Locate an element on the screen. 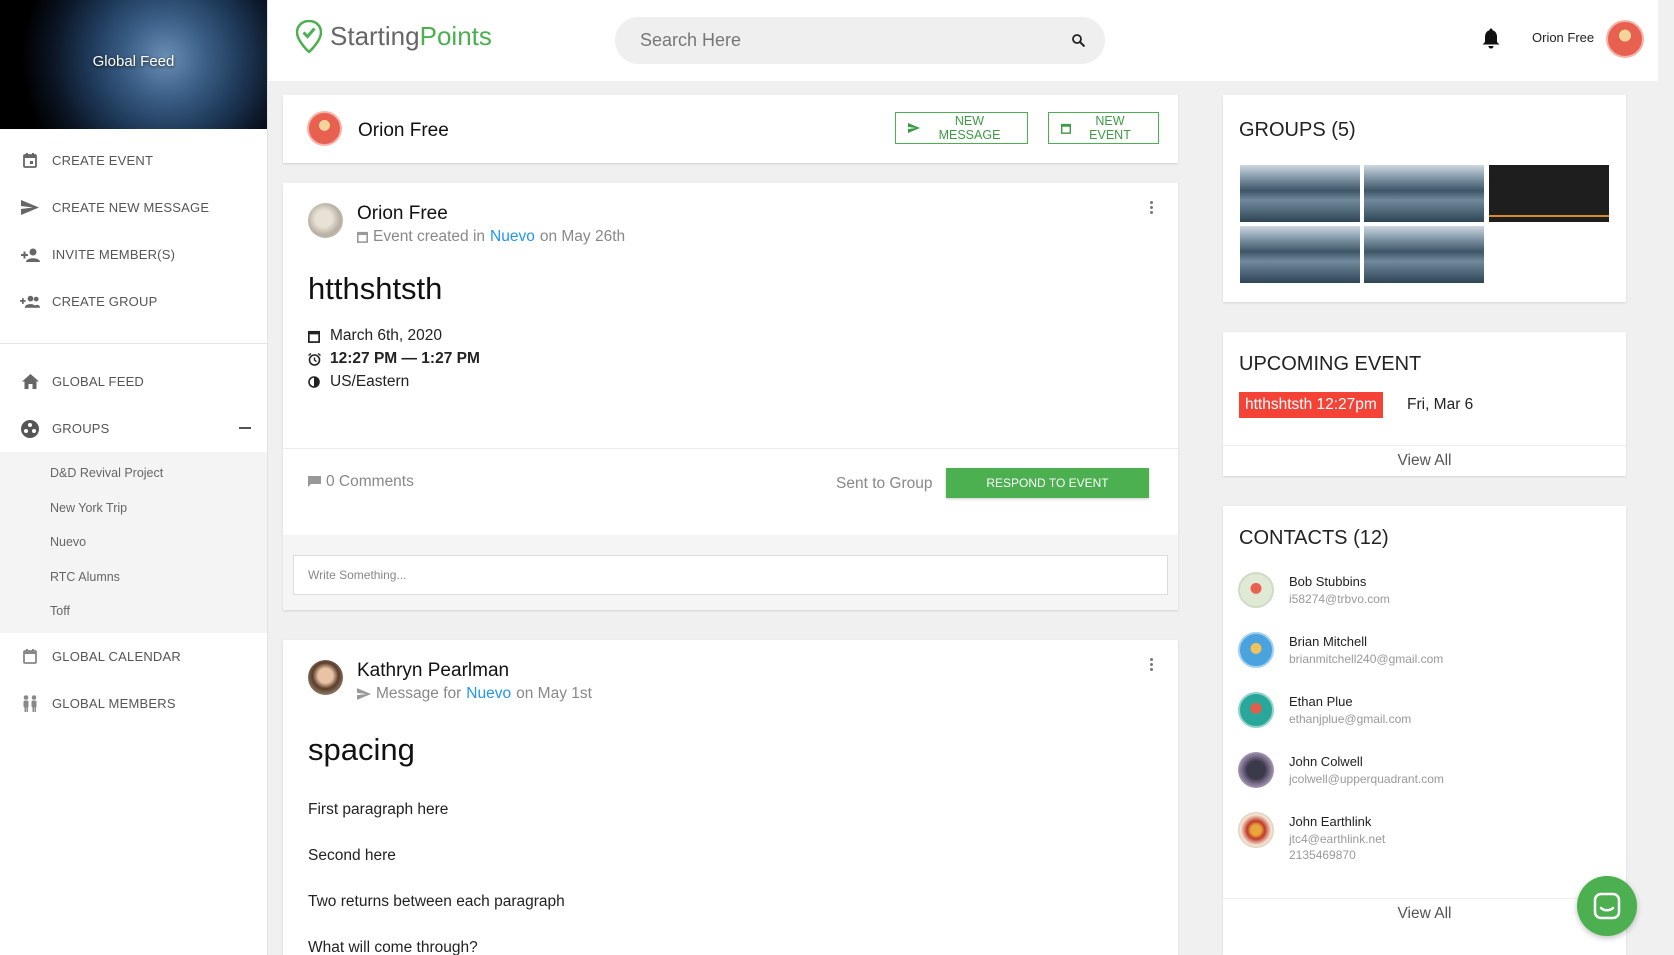  current-user-avatar is located at coordinates (1625, 39).